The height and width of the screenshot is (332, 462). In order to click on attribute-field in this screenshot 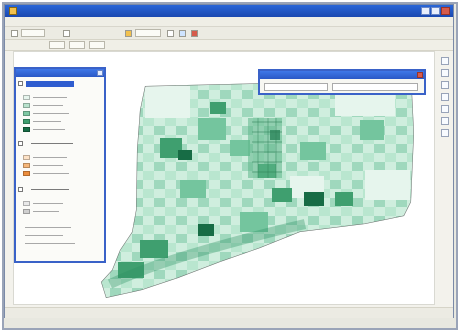, I will do `click(296, 87)`.